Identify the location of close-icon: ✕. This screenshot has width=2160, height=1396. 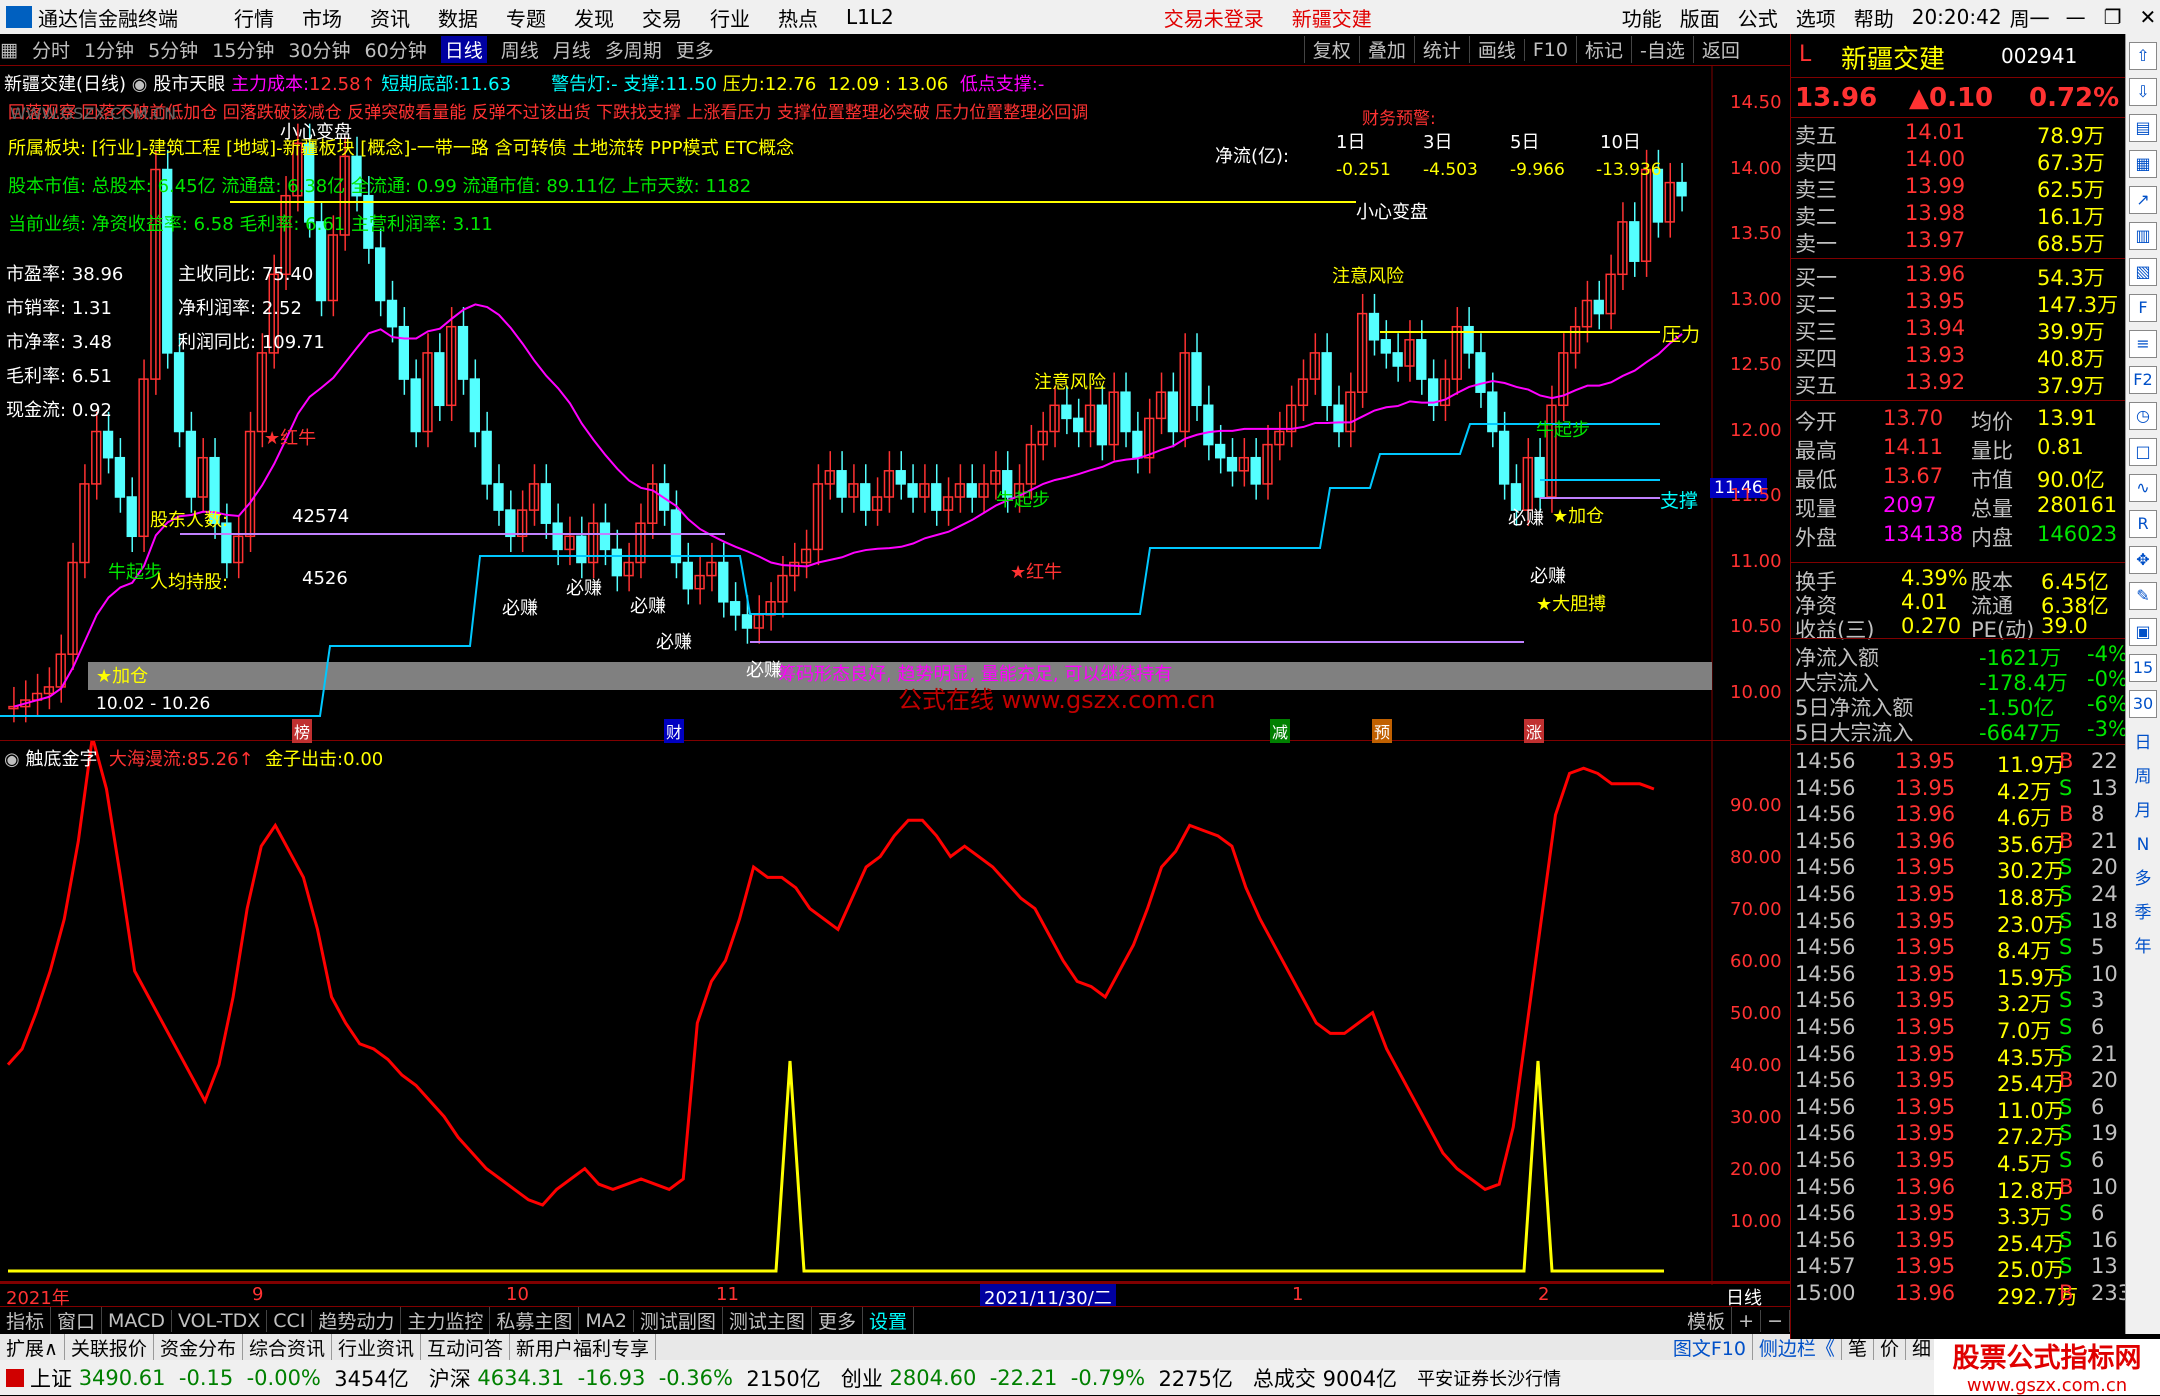
(2148, 17).